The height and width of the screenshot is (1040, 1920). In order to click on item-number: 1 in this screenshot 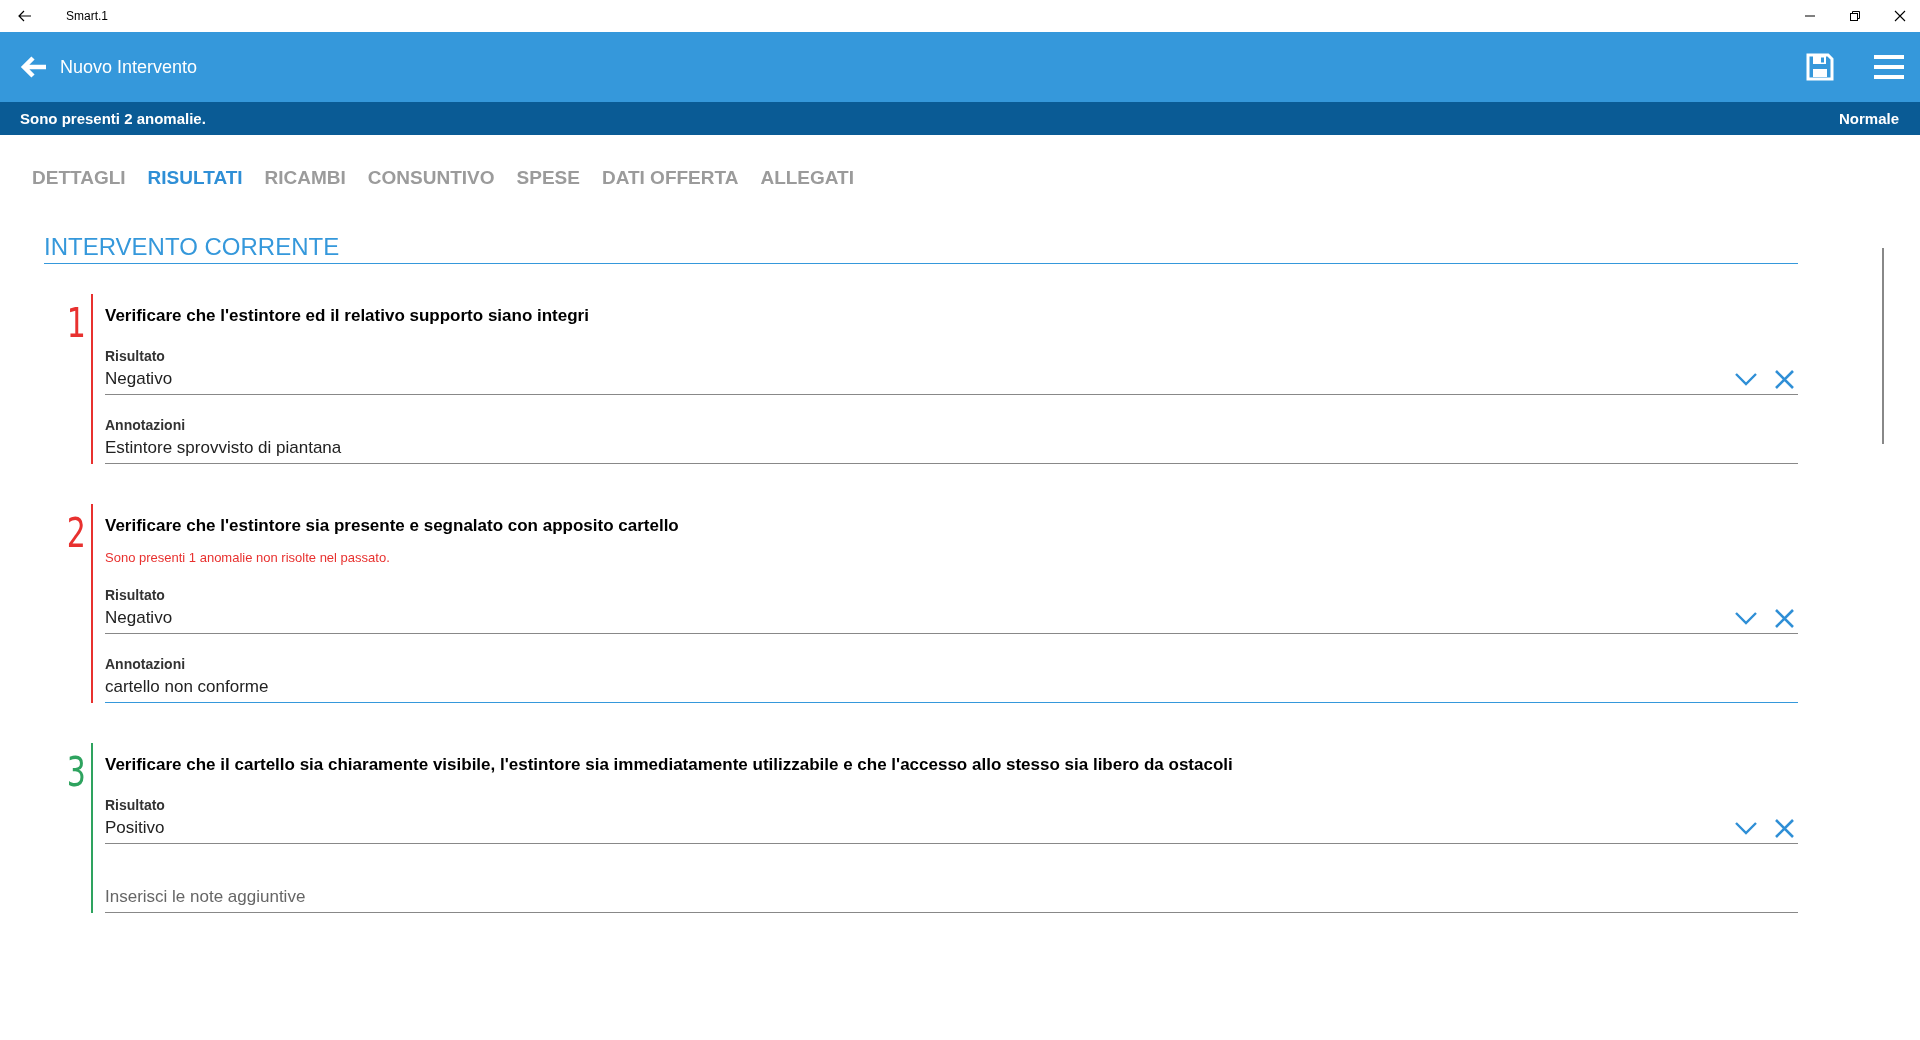, I will do `click(76, 324)`.